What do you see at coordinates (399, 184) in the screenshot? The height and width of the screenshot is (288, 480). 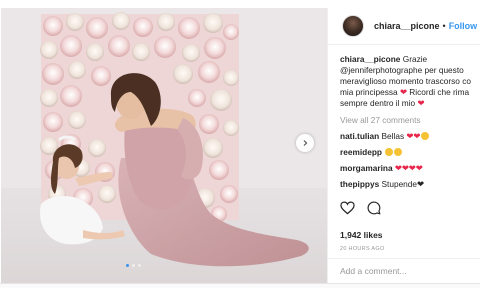 I see `comment-text: Stupende` at bounding box center [399, 184].